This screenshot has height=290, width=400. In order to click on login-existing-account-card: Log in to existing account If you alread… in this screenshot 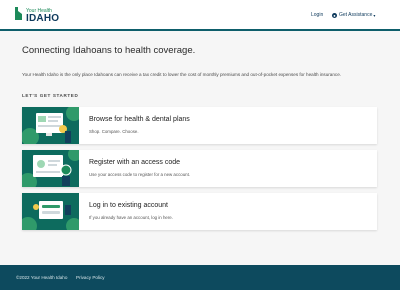, I will do `click(199, 211)`.